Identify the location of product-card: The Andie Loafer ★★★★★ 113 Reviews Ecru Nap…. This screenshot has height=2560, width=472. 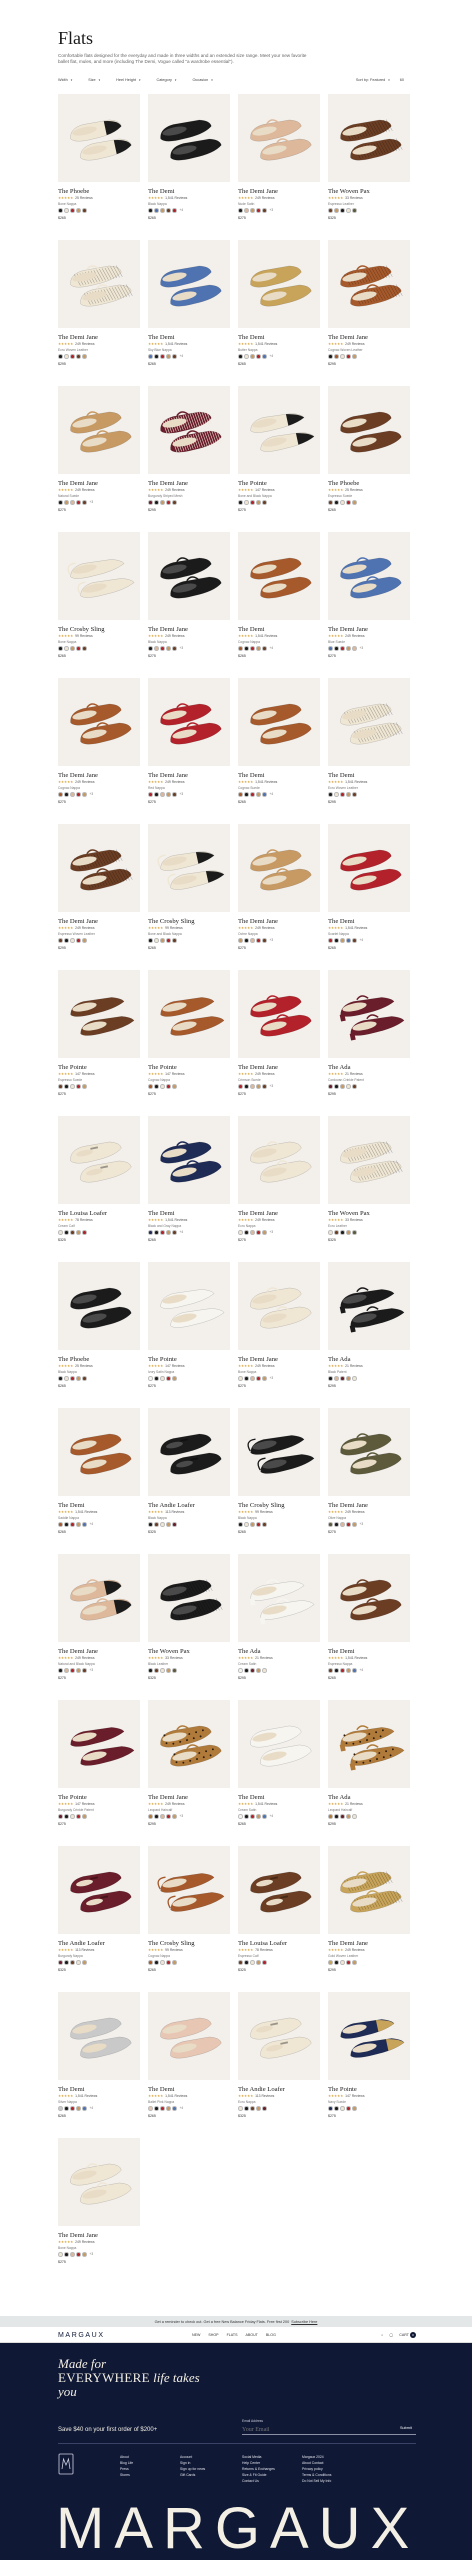
(279, 2065).